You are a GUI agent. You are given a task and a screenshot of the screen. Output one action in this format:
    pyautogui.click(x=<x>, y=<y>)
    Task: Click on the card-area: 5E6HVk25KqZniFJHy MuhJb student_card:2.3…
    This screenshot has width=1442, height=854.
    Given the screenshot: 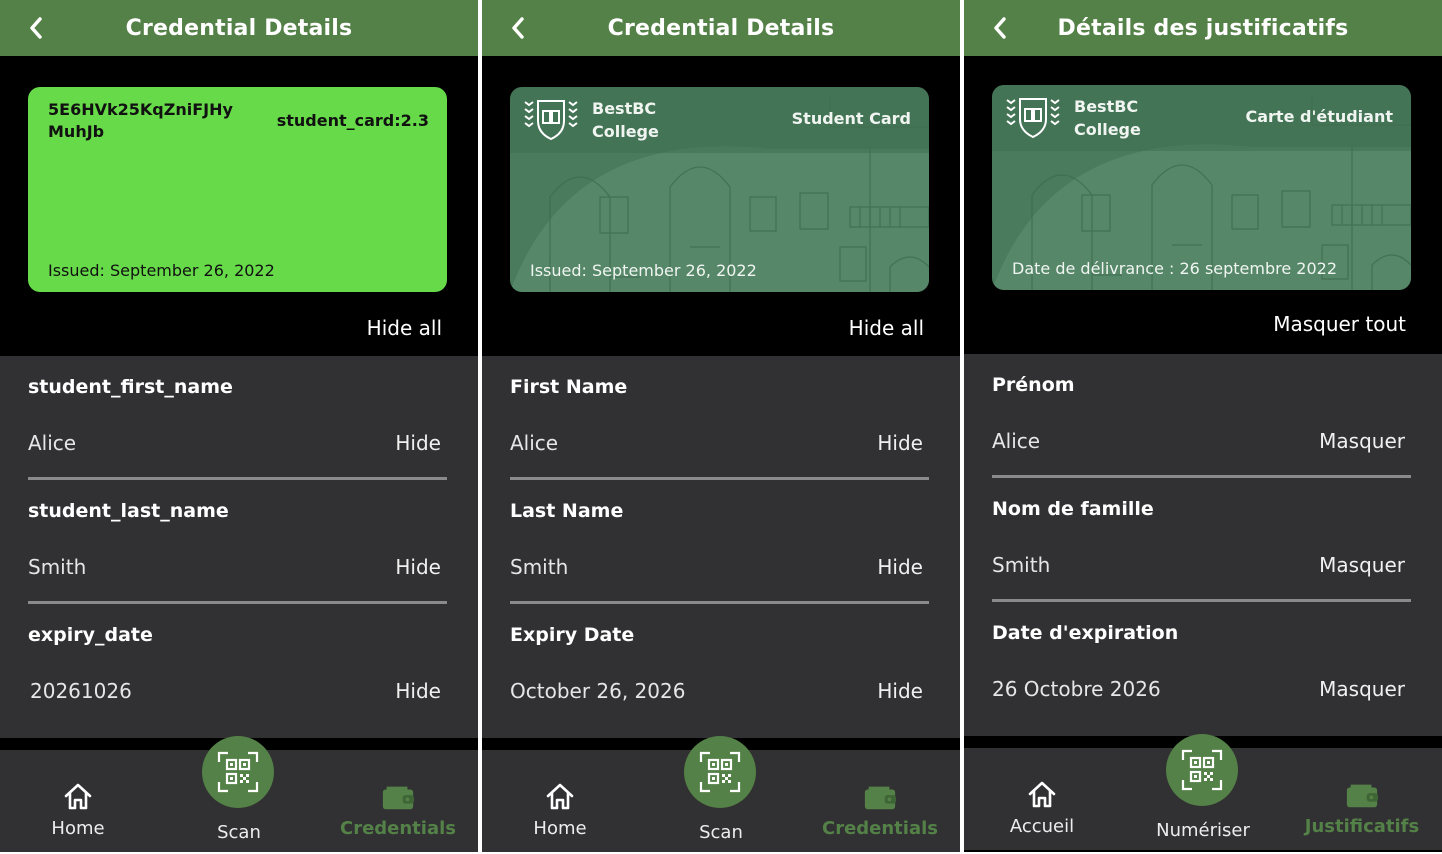 What is the action you would take?
    pyautogui.click(x=239, y=206)
    